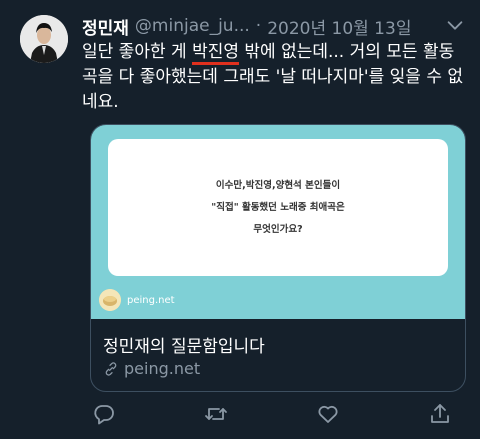  What do you see at coordinates (455, 25) in the screenshot?
I see `chevron-down-icon` at bounding box center [455, 25].